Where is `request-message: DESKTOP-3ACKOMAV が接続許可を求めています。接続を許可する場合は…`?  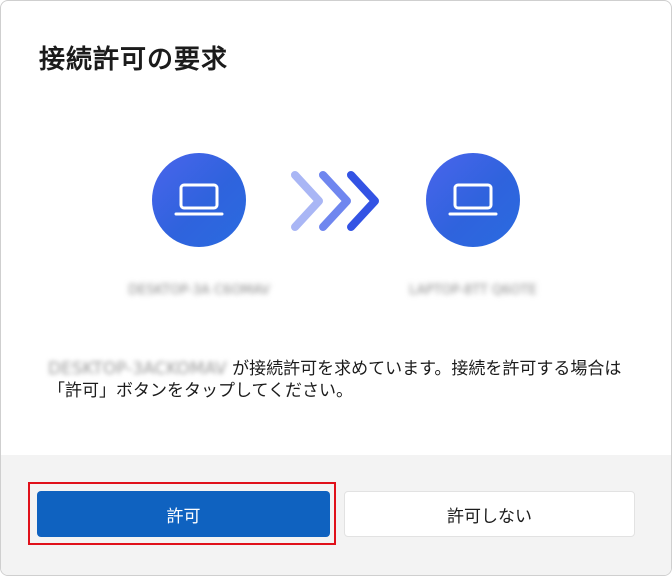
request-message: DESKTOP-3ACKOMAV が接続許可を求めています。接続を許可する場合は… is located at coordinates (343, 380).